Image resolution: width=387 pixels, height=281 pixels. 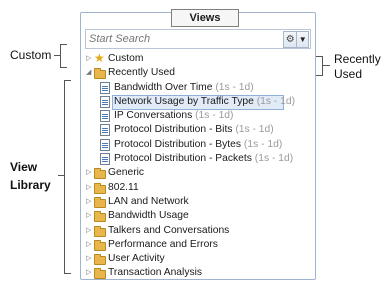 I want to click on recent-view-label: IP Conversations (1s - 1d), so click(x=174, y=116).